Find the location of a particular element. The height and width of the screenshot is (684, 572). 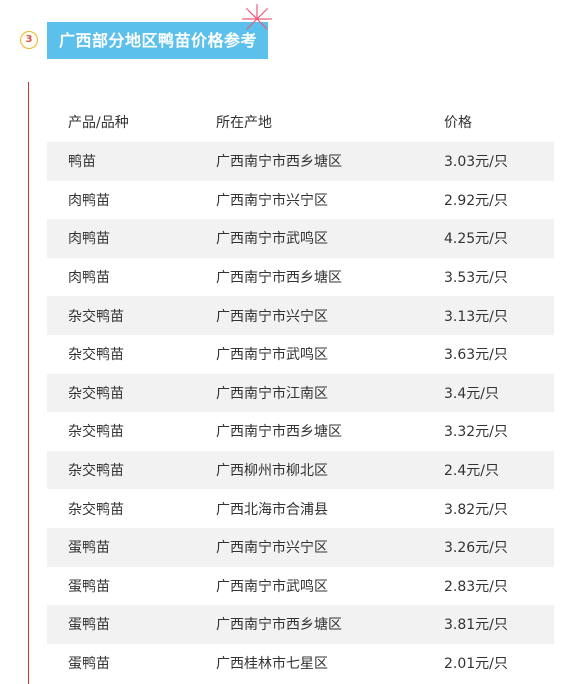

cell-product: 鸭苗 is located at coordinates (82, 162).